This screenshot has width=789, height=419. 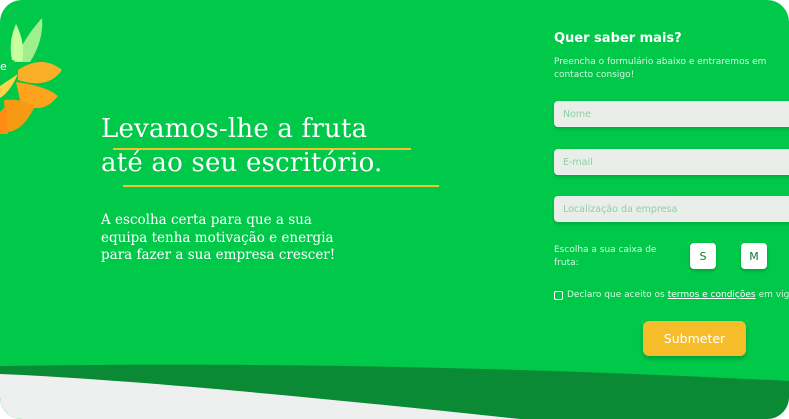 I want to click on box-size-m-button: M, so click(x=754, y=256).